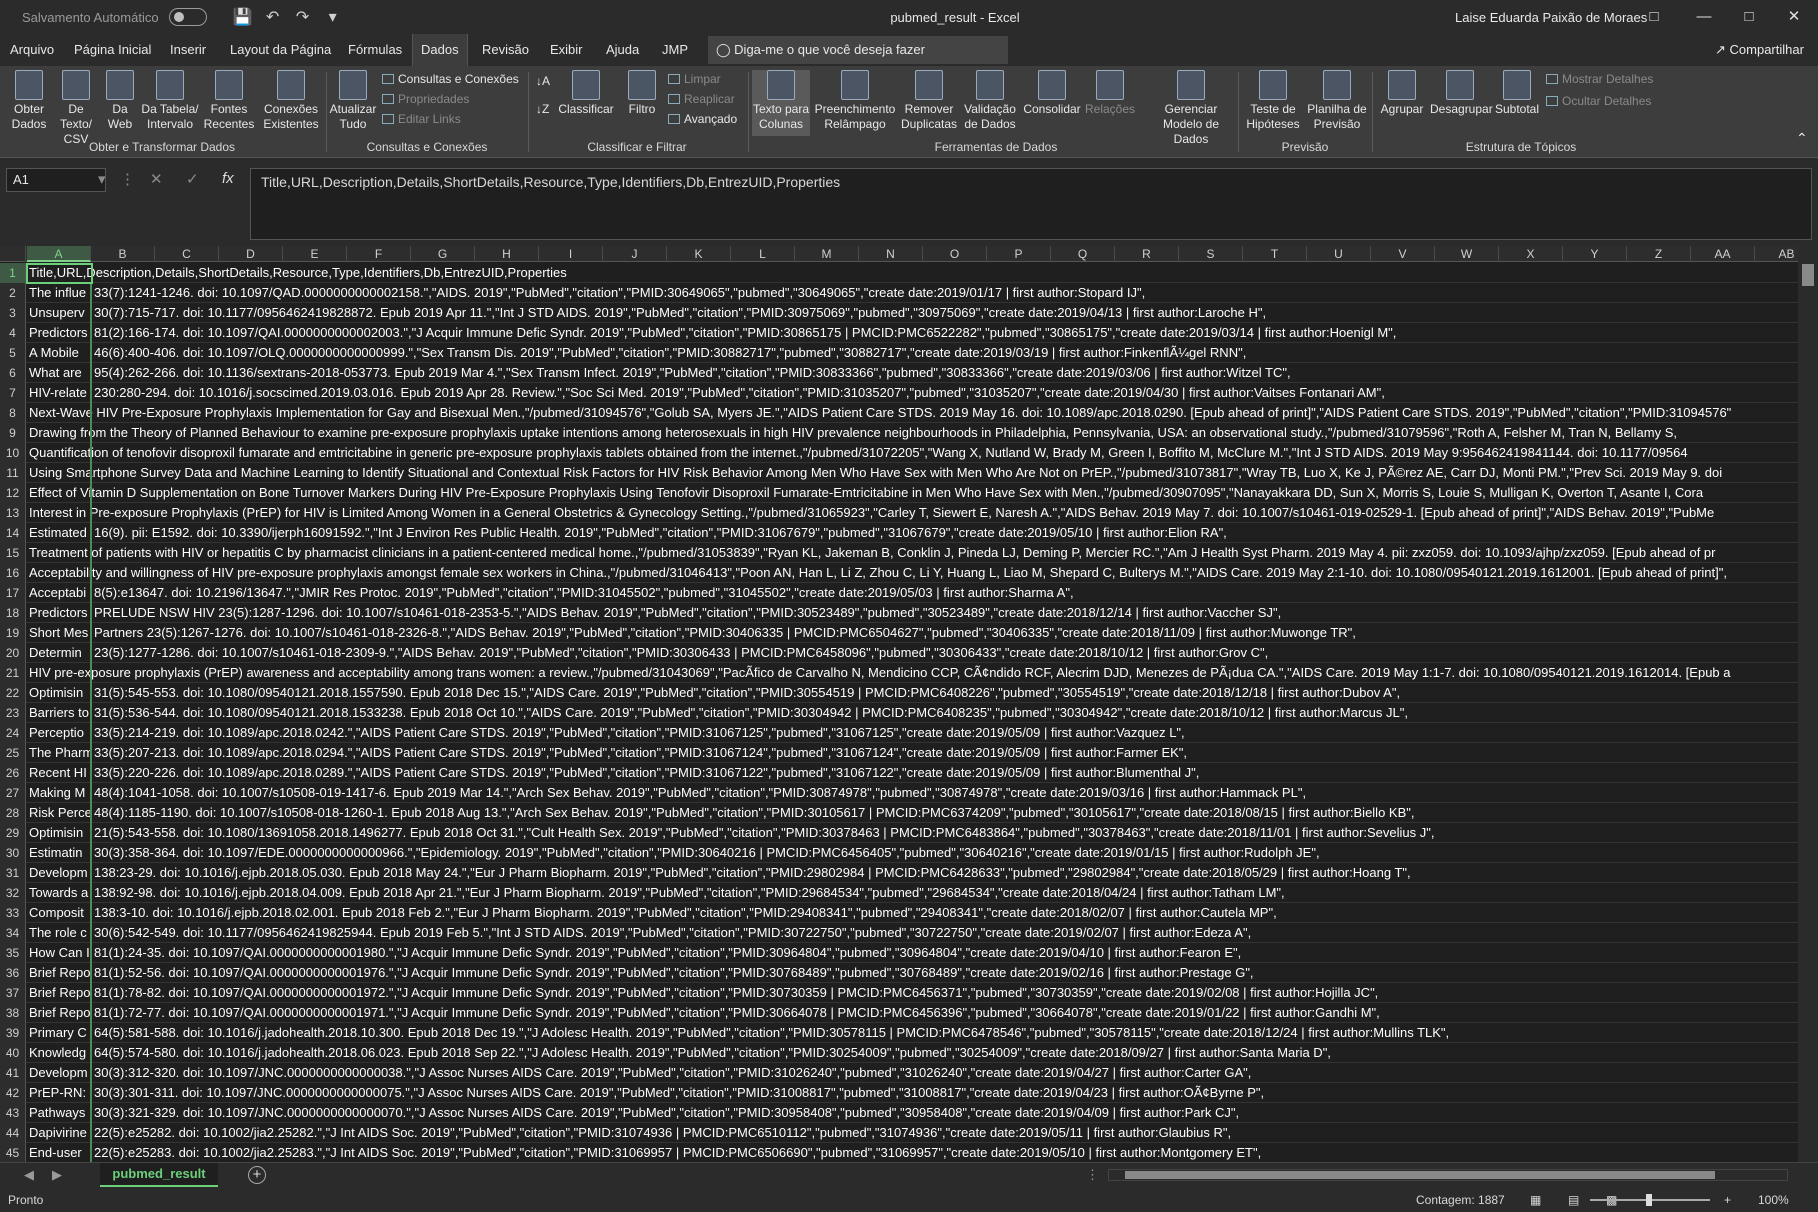  What do you see at coordinates (13, 1133) in the screenshot?
I see `row-header: 44` at bounding box center [13, 1133].